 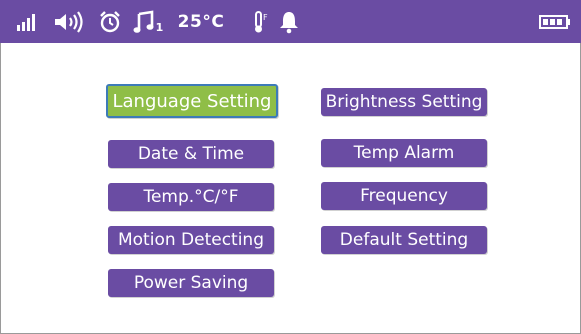 What do you see at coordinates (261, 21) in the screenshot?
I see `thermometer-icon: F` at bounding box center [261, 21].